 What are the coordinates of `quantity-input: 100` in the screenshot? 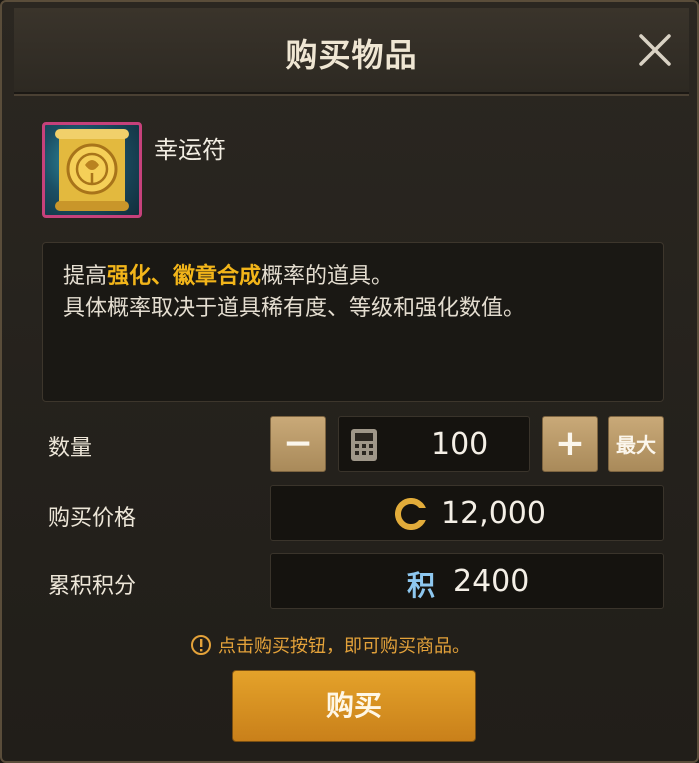 It's located at (434, 444).